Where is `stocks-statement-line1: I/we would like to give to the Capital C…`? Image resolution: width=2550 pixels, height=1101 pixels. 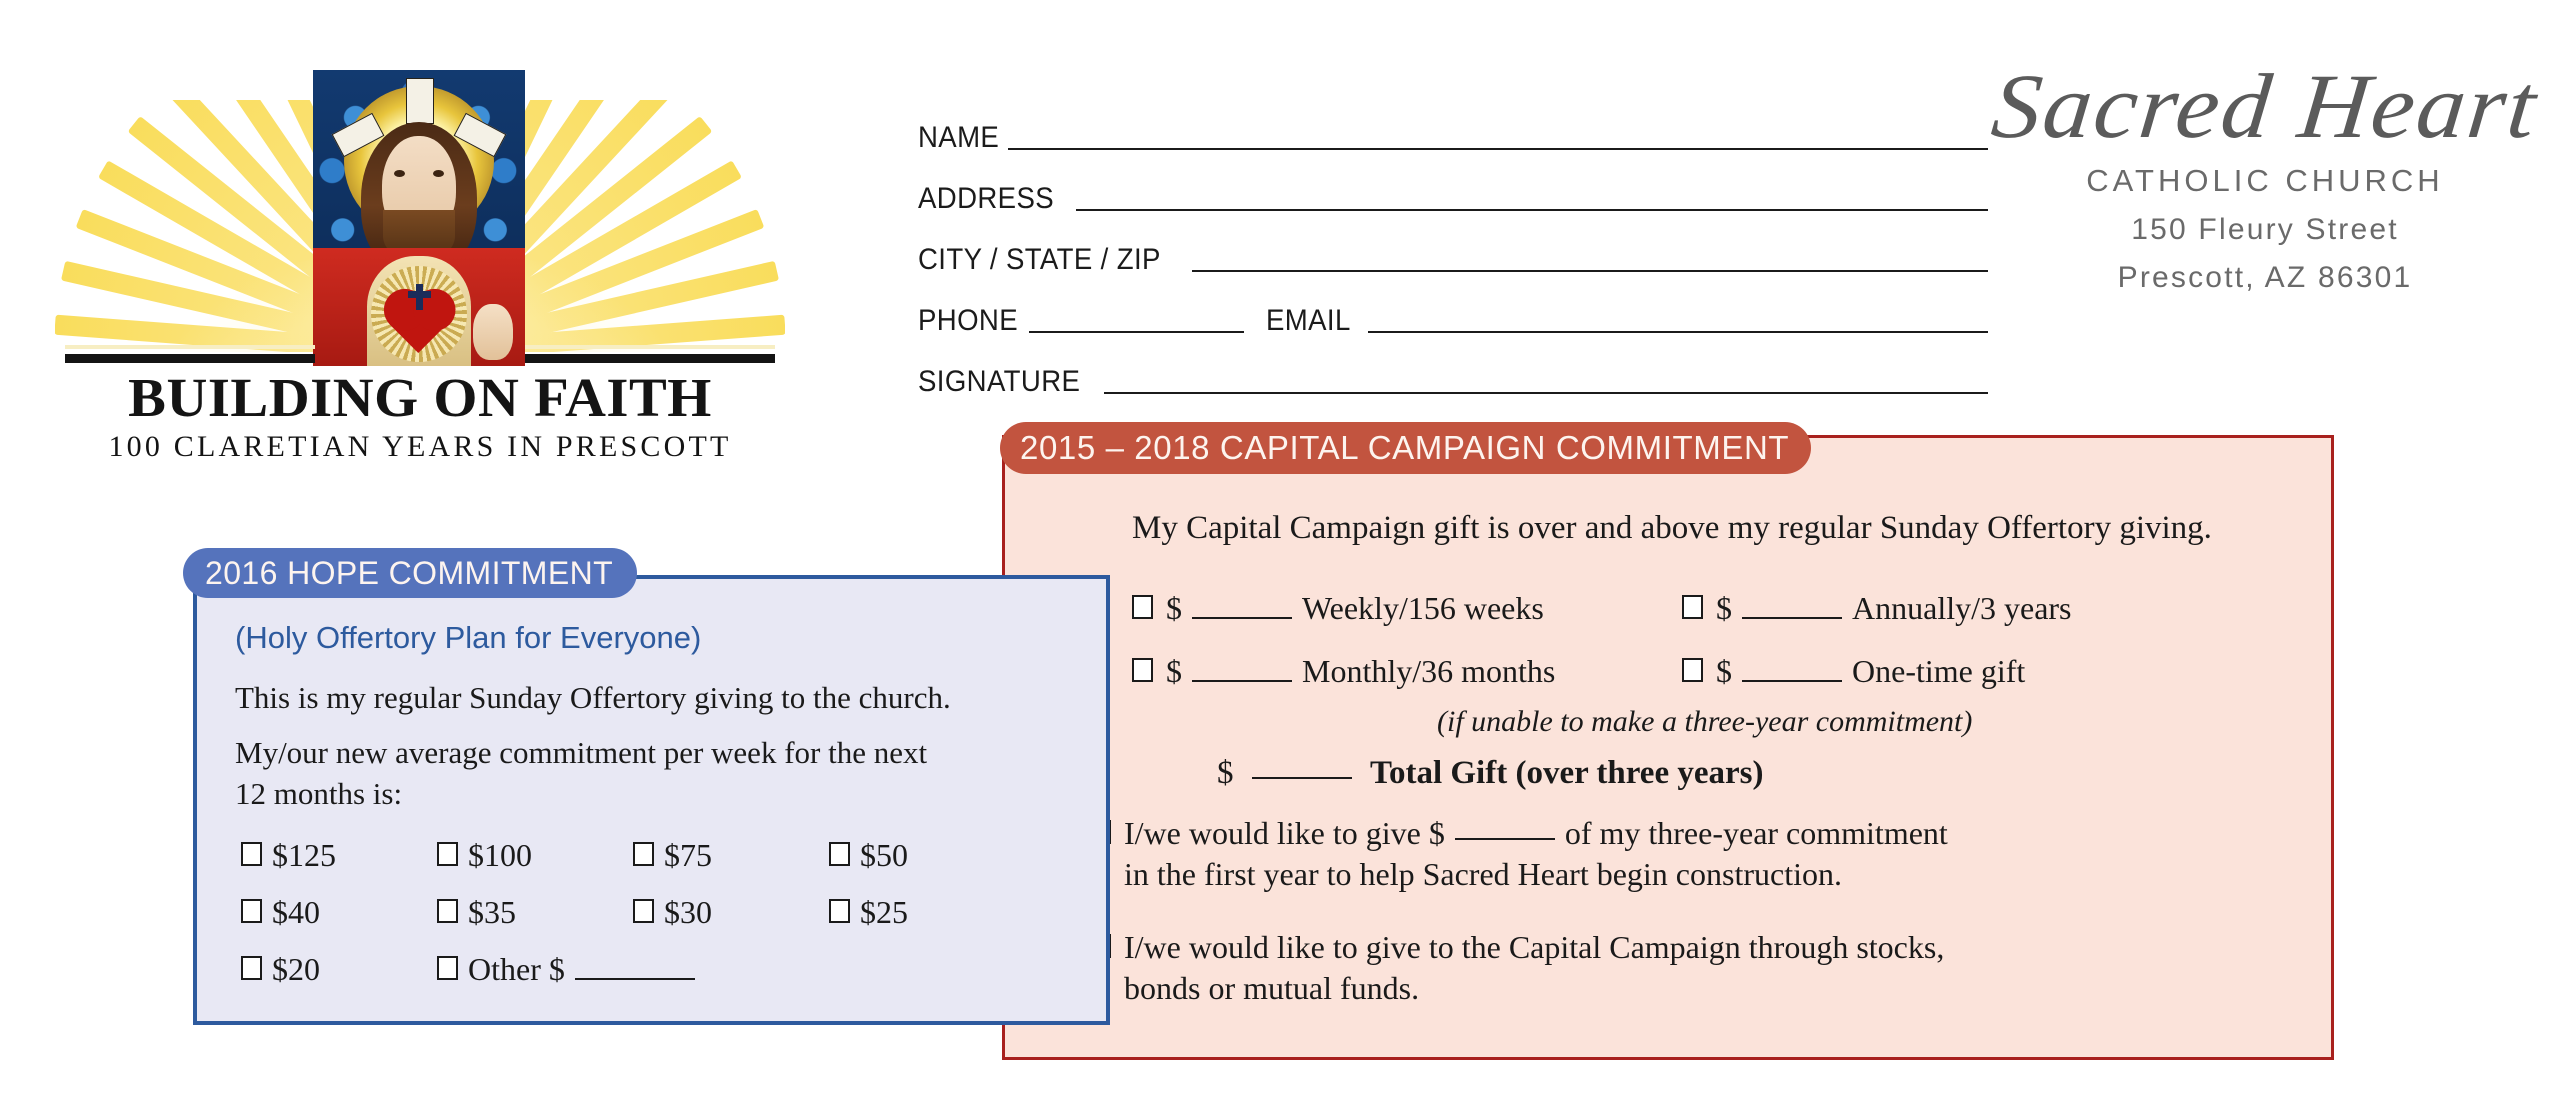 stocks-statement-line1: I/we would like to give to the Capital C… is located at coordinates (1534, 947).